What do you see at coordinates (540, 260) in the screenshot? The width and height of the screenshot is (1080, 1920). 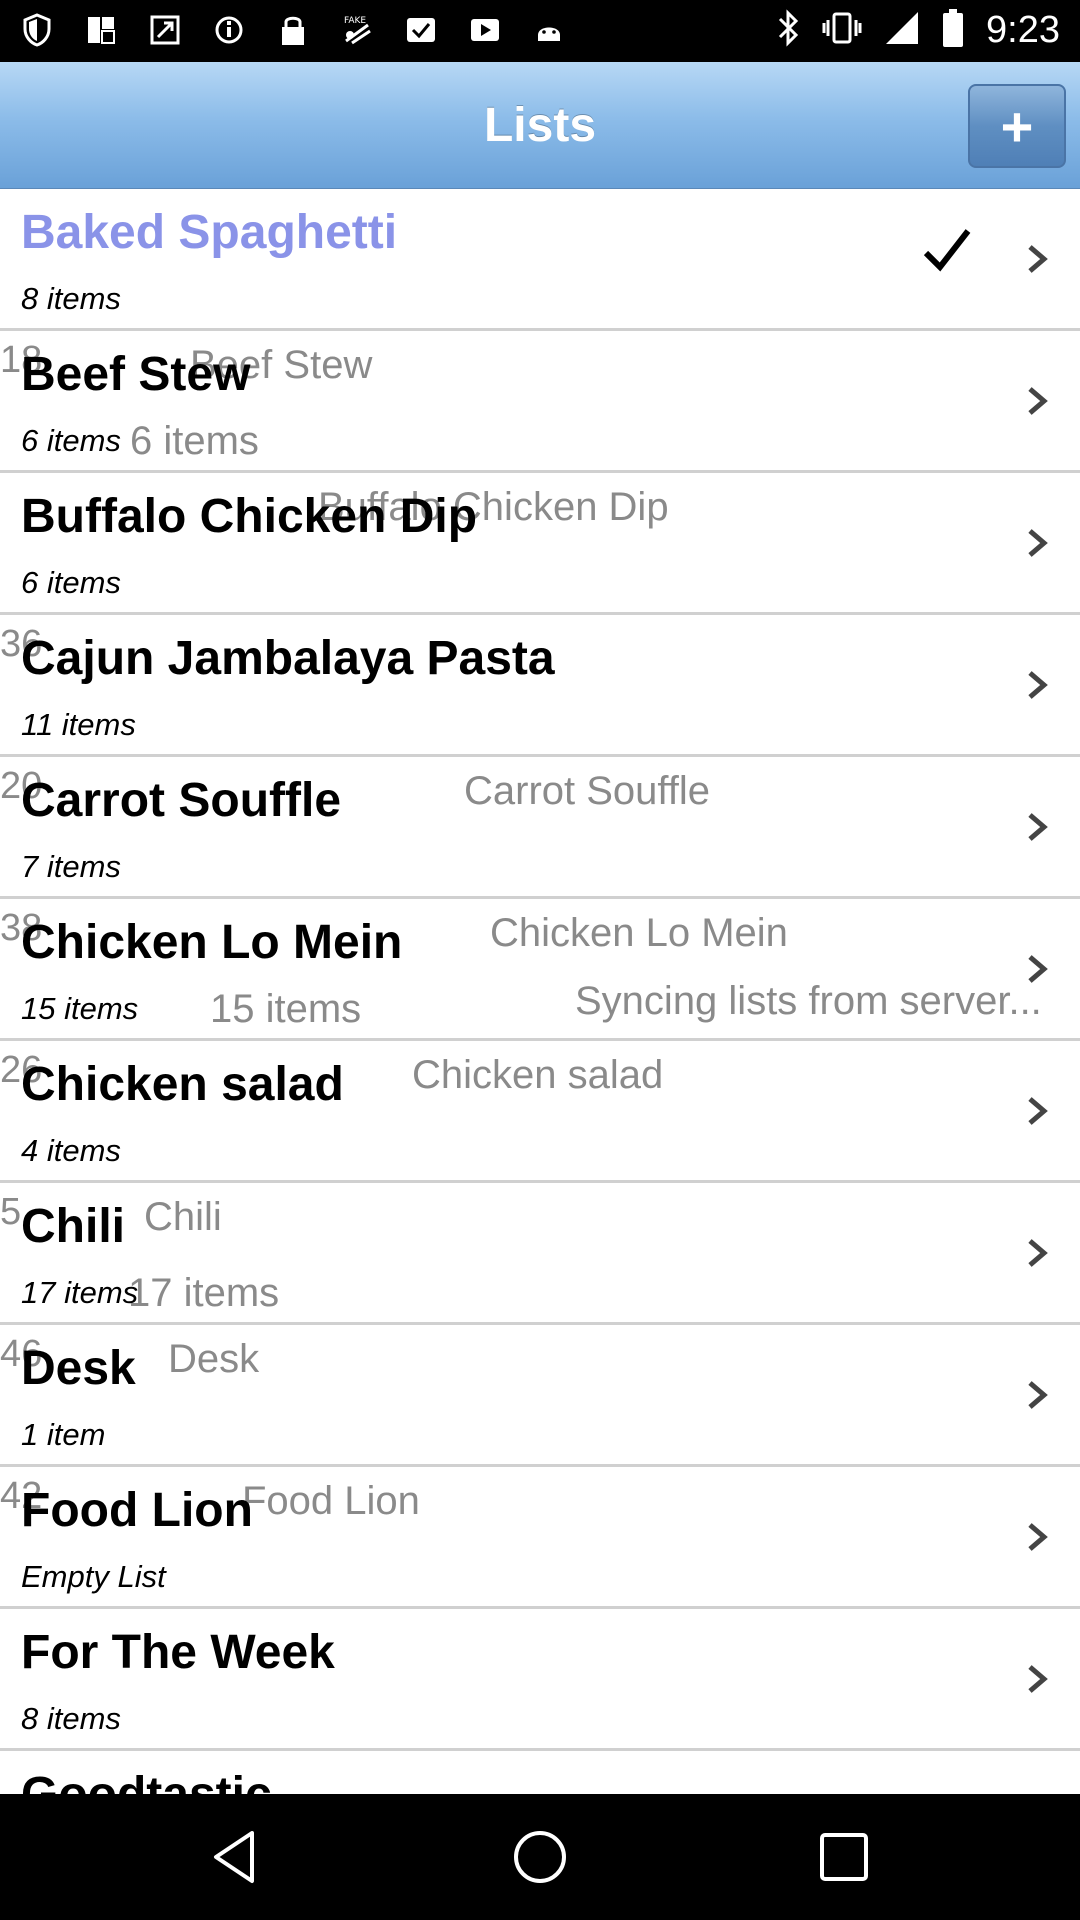 I see `list-item: Baked Spaghetti 8 items` at bounding box center [540, 260].